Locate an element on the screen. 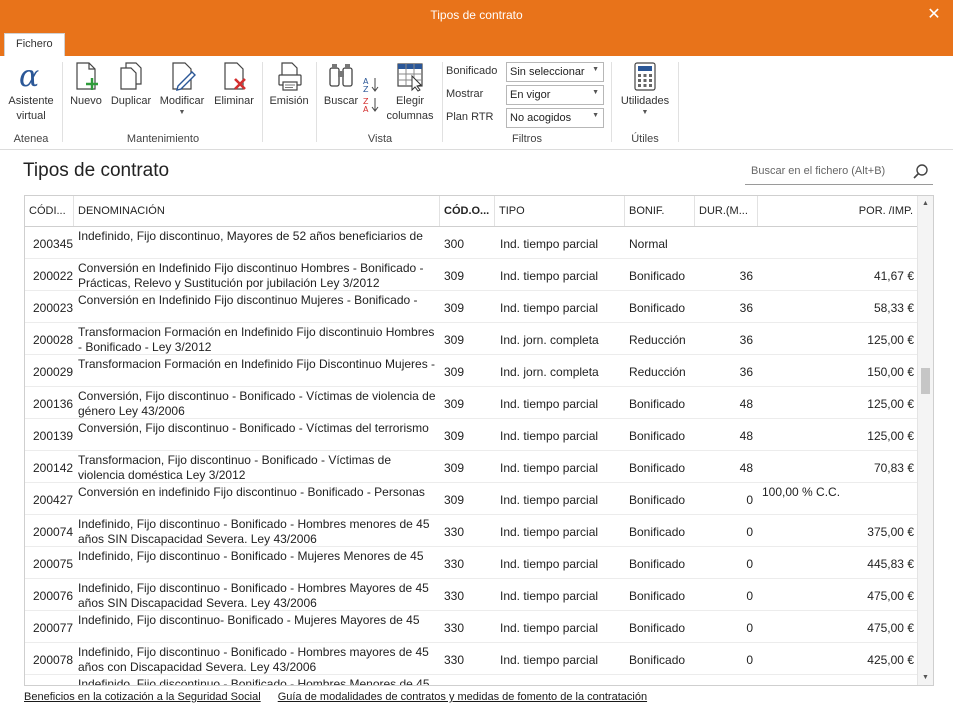 This screenshot has width=953, height=716. search-icon is located at coordinates (921, 172).